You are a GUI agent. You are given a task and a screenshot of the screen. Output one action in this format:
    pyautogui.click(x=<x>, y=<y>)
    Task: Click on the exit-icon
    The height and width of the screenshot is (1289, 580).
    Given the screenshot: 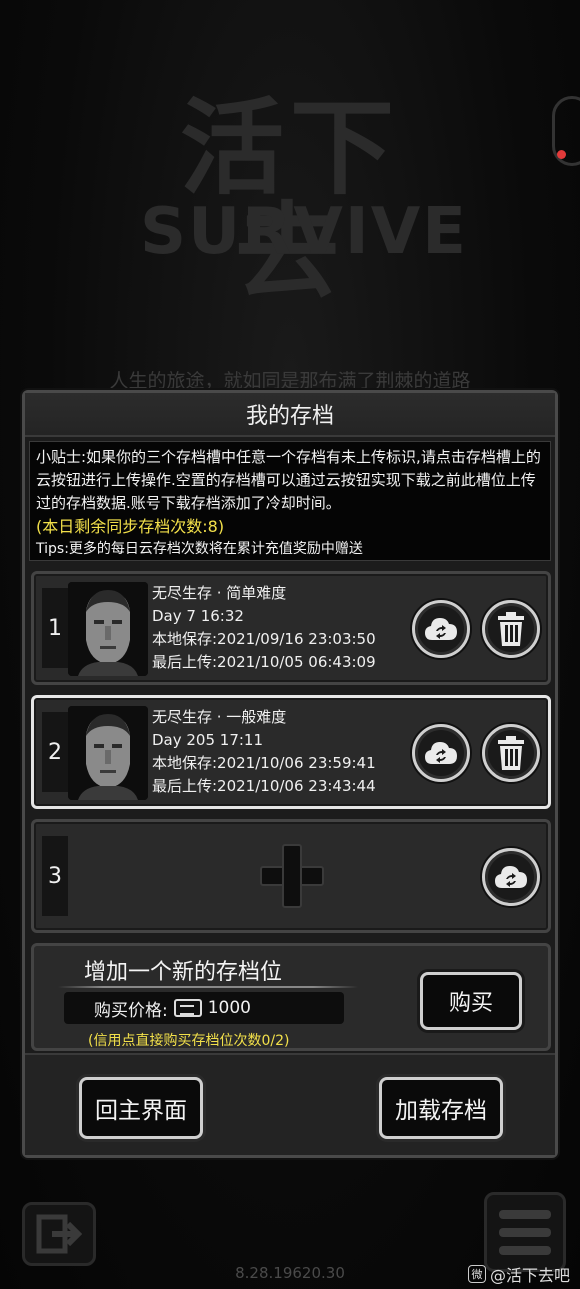 What is the action you would take?
    pyautogui.click(x=59, y=1234)
    